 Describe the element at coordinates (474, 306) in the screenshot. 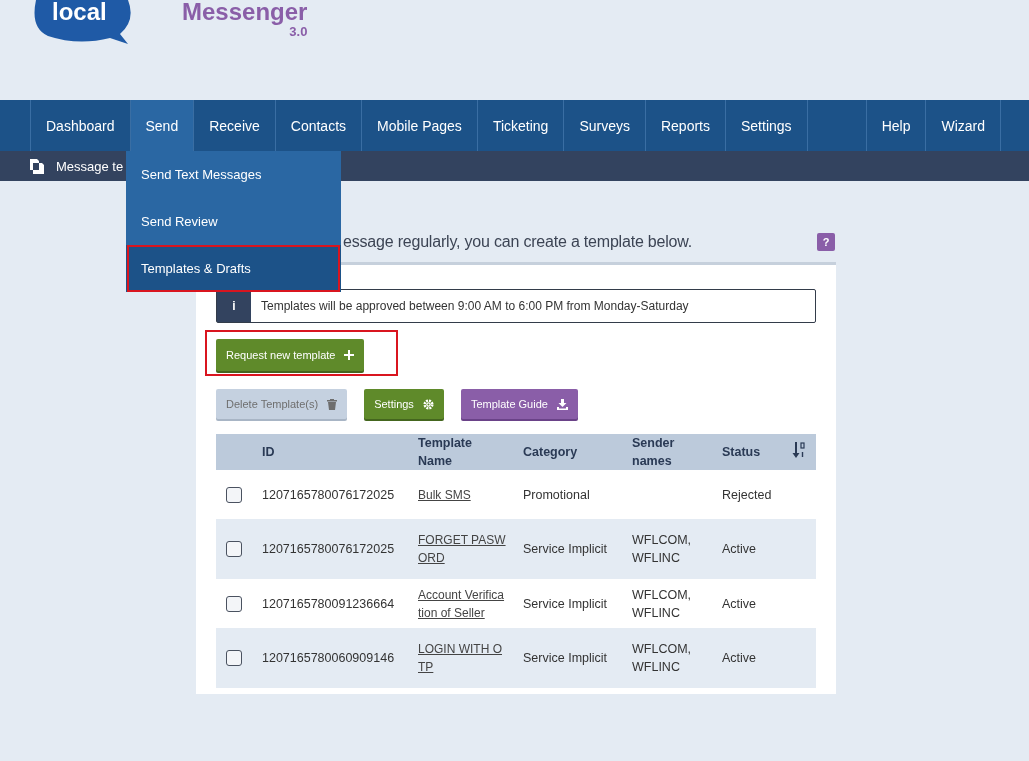

I see `info-text: Templates will be approved between 9:00 AM to 6:00 PM from Monday-Saturday` at that location.